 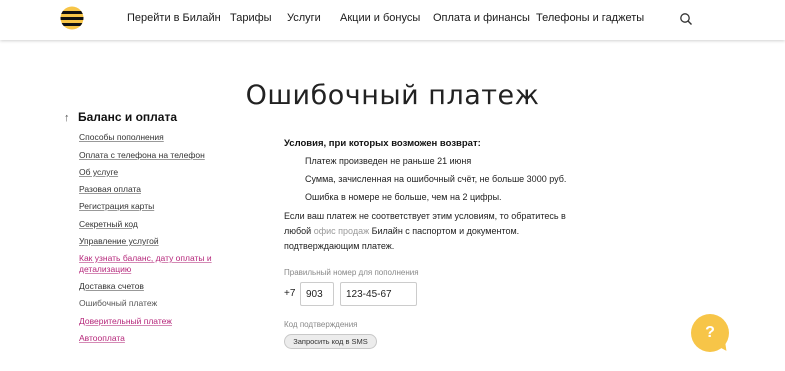 What do you see at coordinates (686, 19) in the screenshot?
I see `search-icon` at bounding box center [686, 19].